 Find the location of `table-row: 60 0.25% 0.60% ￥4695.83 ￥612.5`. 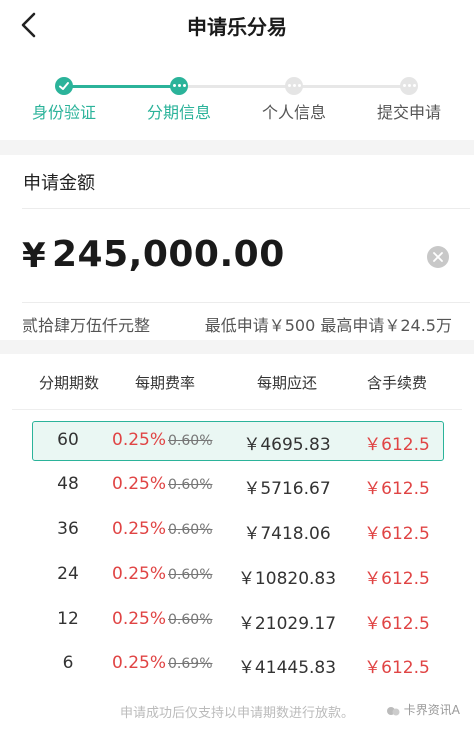

table-row: 60 0.25% 0.60% ￥4695.83 ￥612.5 is located at coordinates (237, 441).